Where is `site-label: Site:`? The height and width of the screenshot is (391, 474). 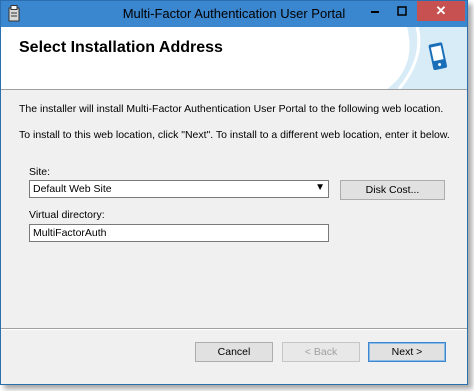 site-label: Site: is located at coordinates (40, 172).